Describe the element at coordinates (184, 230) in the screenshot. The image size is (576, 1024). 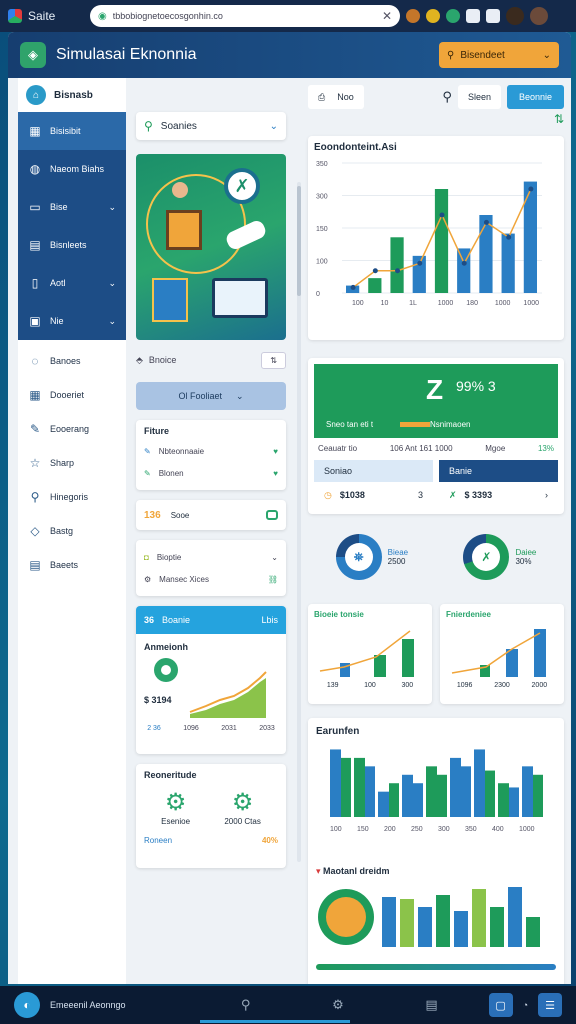
I see `hero-board` at that location.